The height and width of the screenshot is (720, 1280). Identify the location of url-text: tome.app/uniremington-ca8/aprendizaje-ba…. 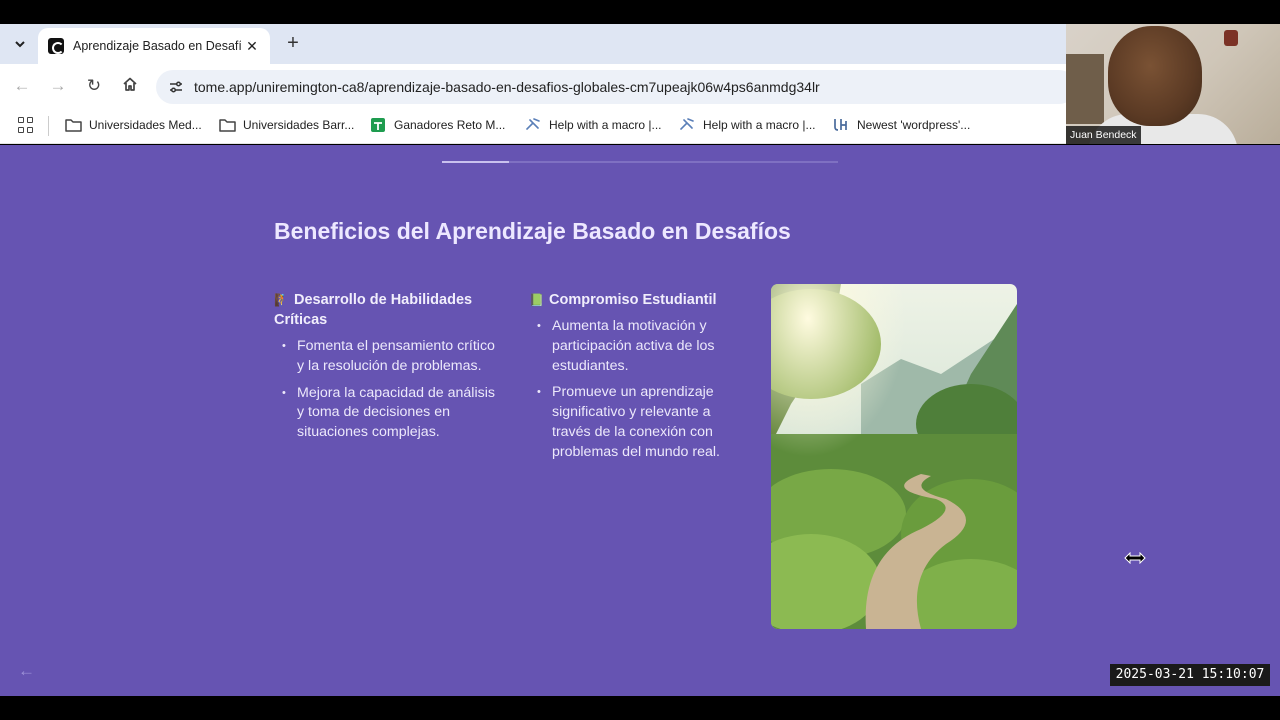
(507, 87).